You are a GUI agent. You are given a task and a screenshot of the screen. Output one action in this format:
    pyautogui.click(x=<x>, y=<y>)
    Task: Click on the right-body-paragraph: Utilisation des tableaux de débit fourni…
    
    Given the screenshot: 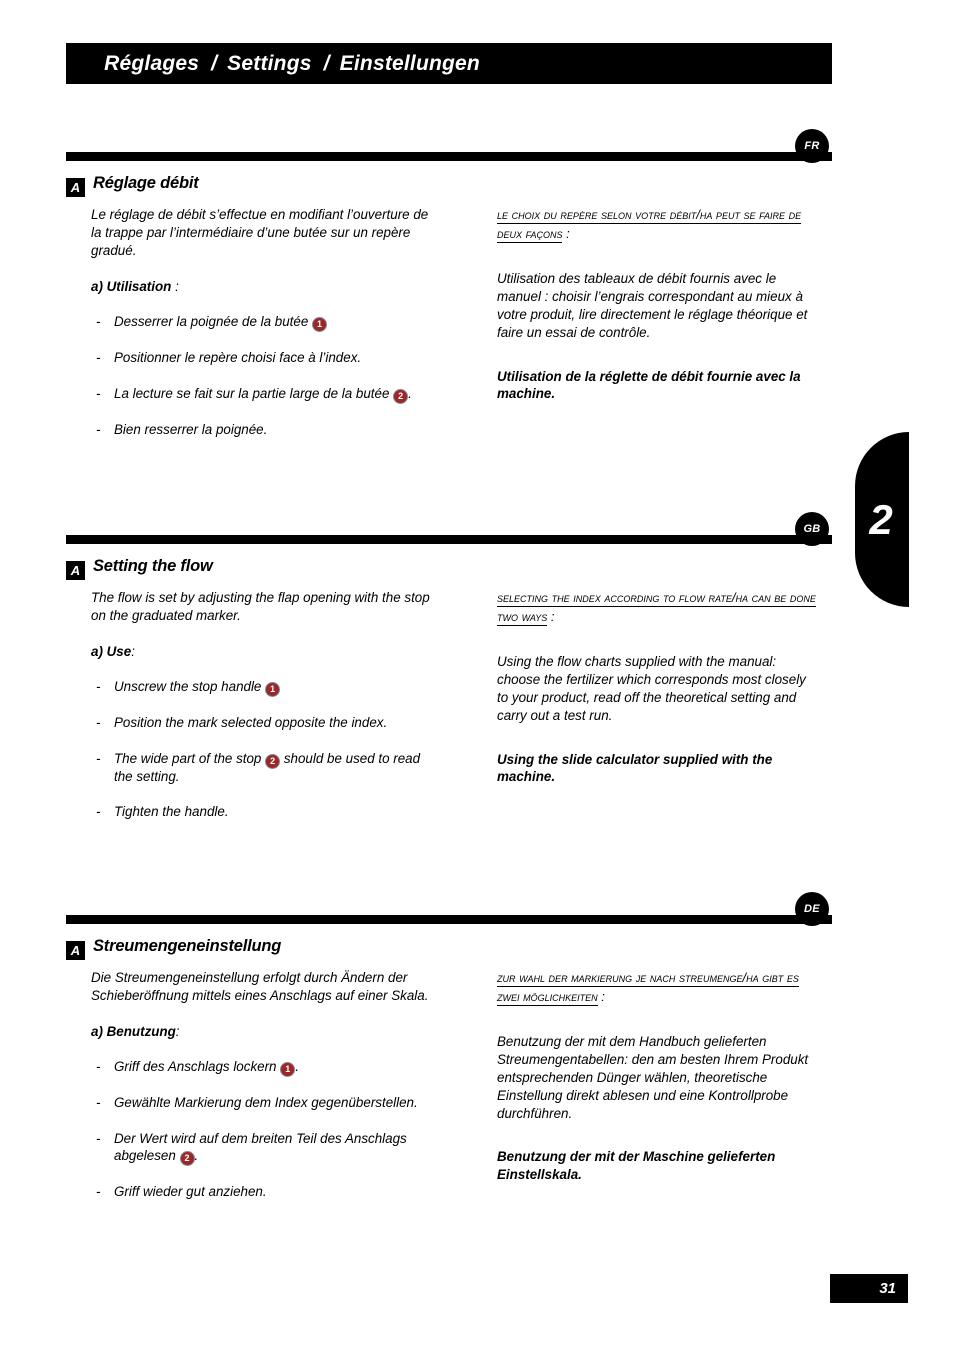 What is the action you would take?
    pyautogui.click(x=652, y=305)
    